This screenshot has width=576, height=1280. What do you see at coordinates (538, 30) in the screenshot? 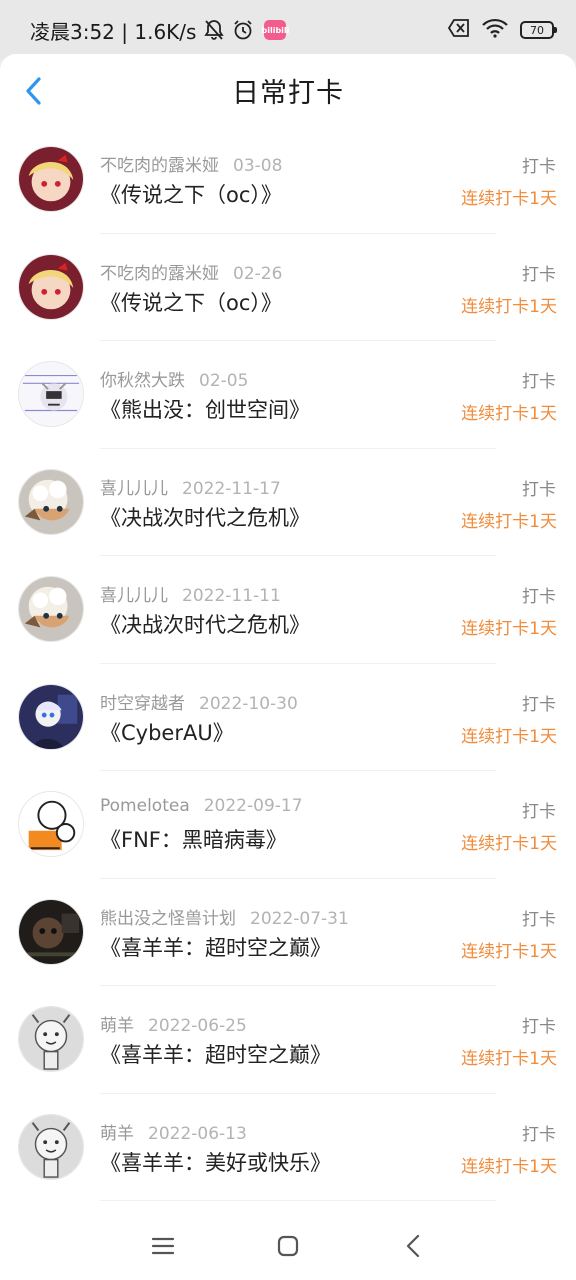
I see `battery-icon: 70` at bounding box center [538, 30].